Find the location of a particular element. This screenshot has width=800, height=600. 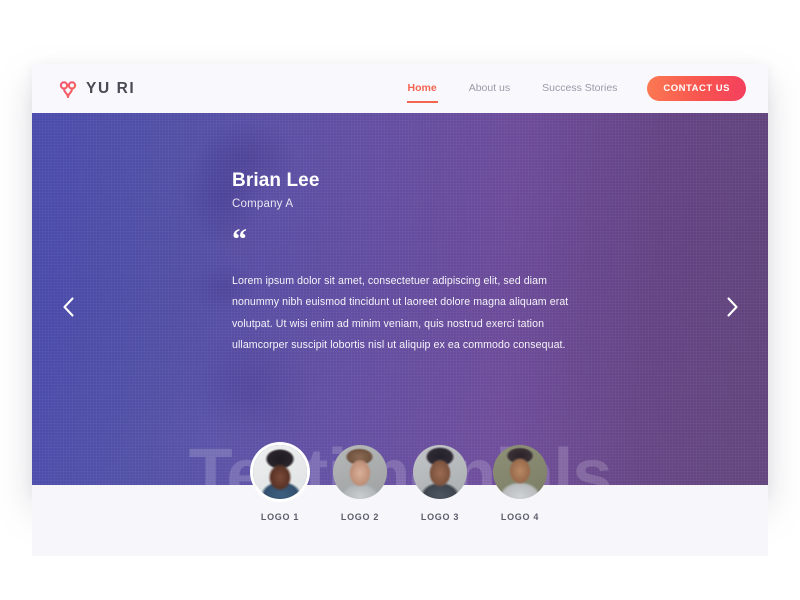

thumbnail-item-logo-1: LOGO 1 is located at coordinates (280, 483).